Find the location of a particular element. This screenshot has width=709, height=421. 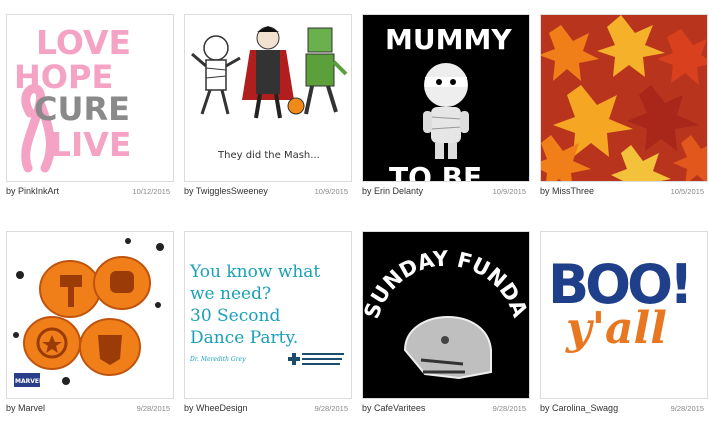

maple-leaf-icon is located at coordinates (624, 98).